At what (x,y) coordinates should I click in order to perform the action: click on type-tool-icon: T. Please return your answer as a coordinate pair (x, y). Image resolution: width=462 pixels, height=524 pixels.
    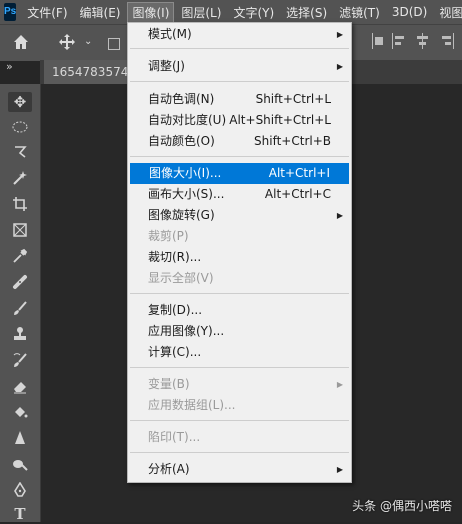
    Looking at the image, I should click on (20, 514).